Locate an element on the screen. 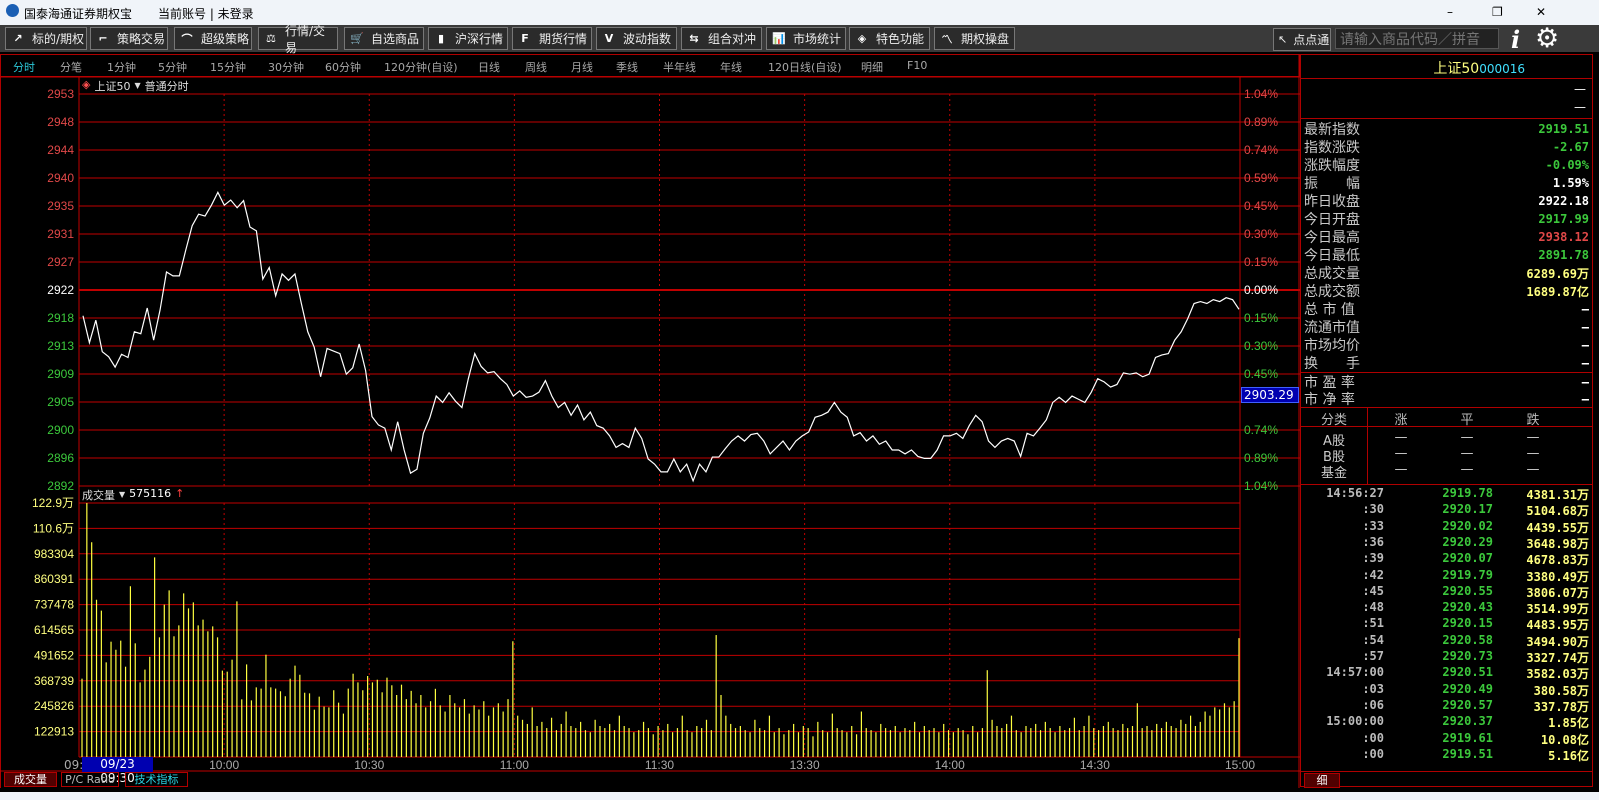 The width and height of the screenshot is (1599, 800). quote-label: 总成交额 is located at coordinates (1332, 292).